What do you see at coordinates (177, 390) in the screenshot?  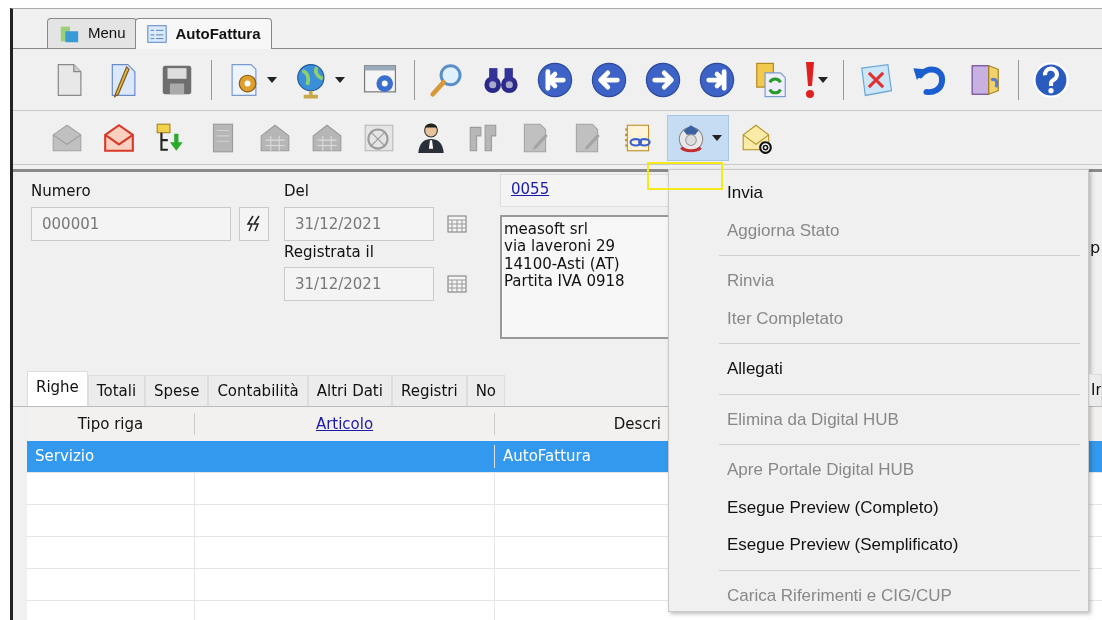 I see `tab: Spese` at bounding box center [177, 390].